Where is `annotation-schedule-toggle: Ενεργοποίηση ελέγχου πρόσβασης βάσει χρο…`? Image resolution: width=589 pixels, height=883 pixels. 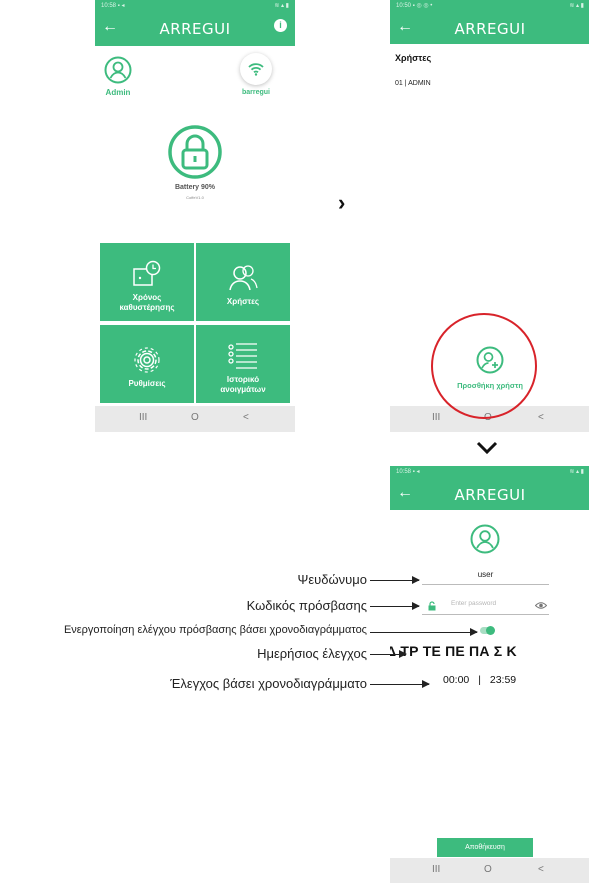 annotation-schedule-toggle: Ενεργοποίηση ελέγχου πρόσβασης βάσει χρο… is located at coordinates (215, 630).